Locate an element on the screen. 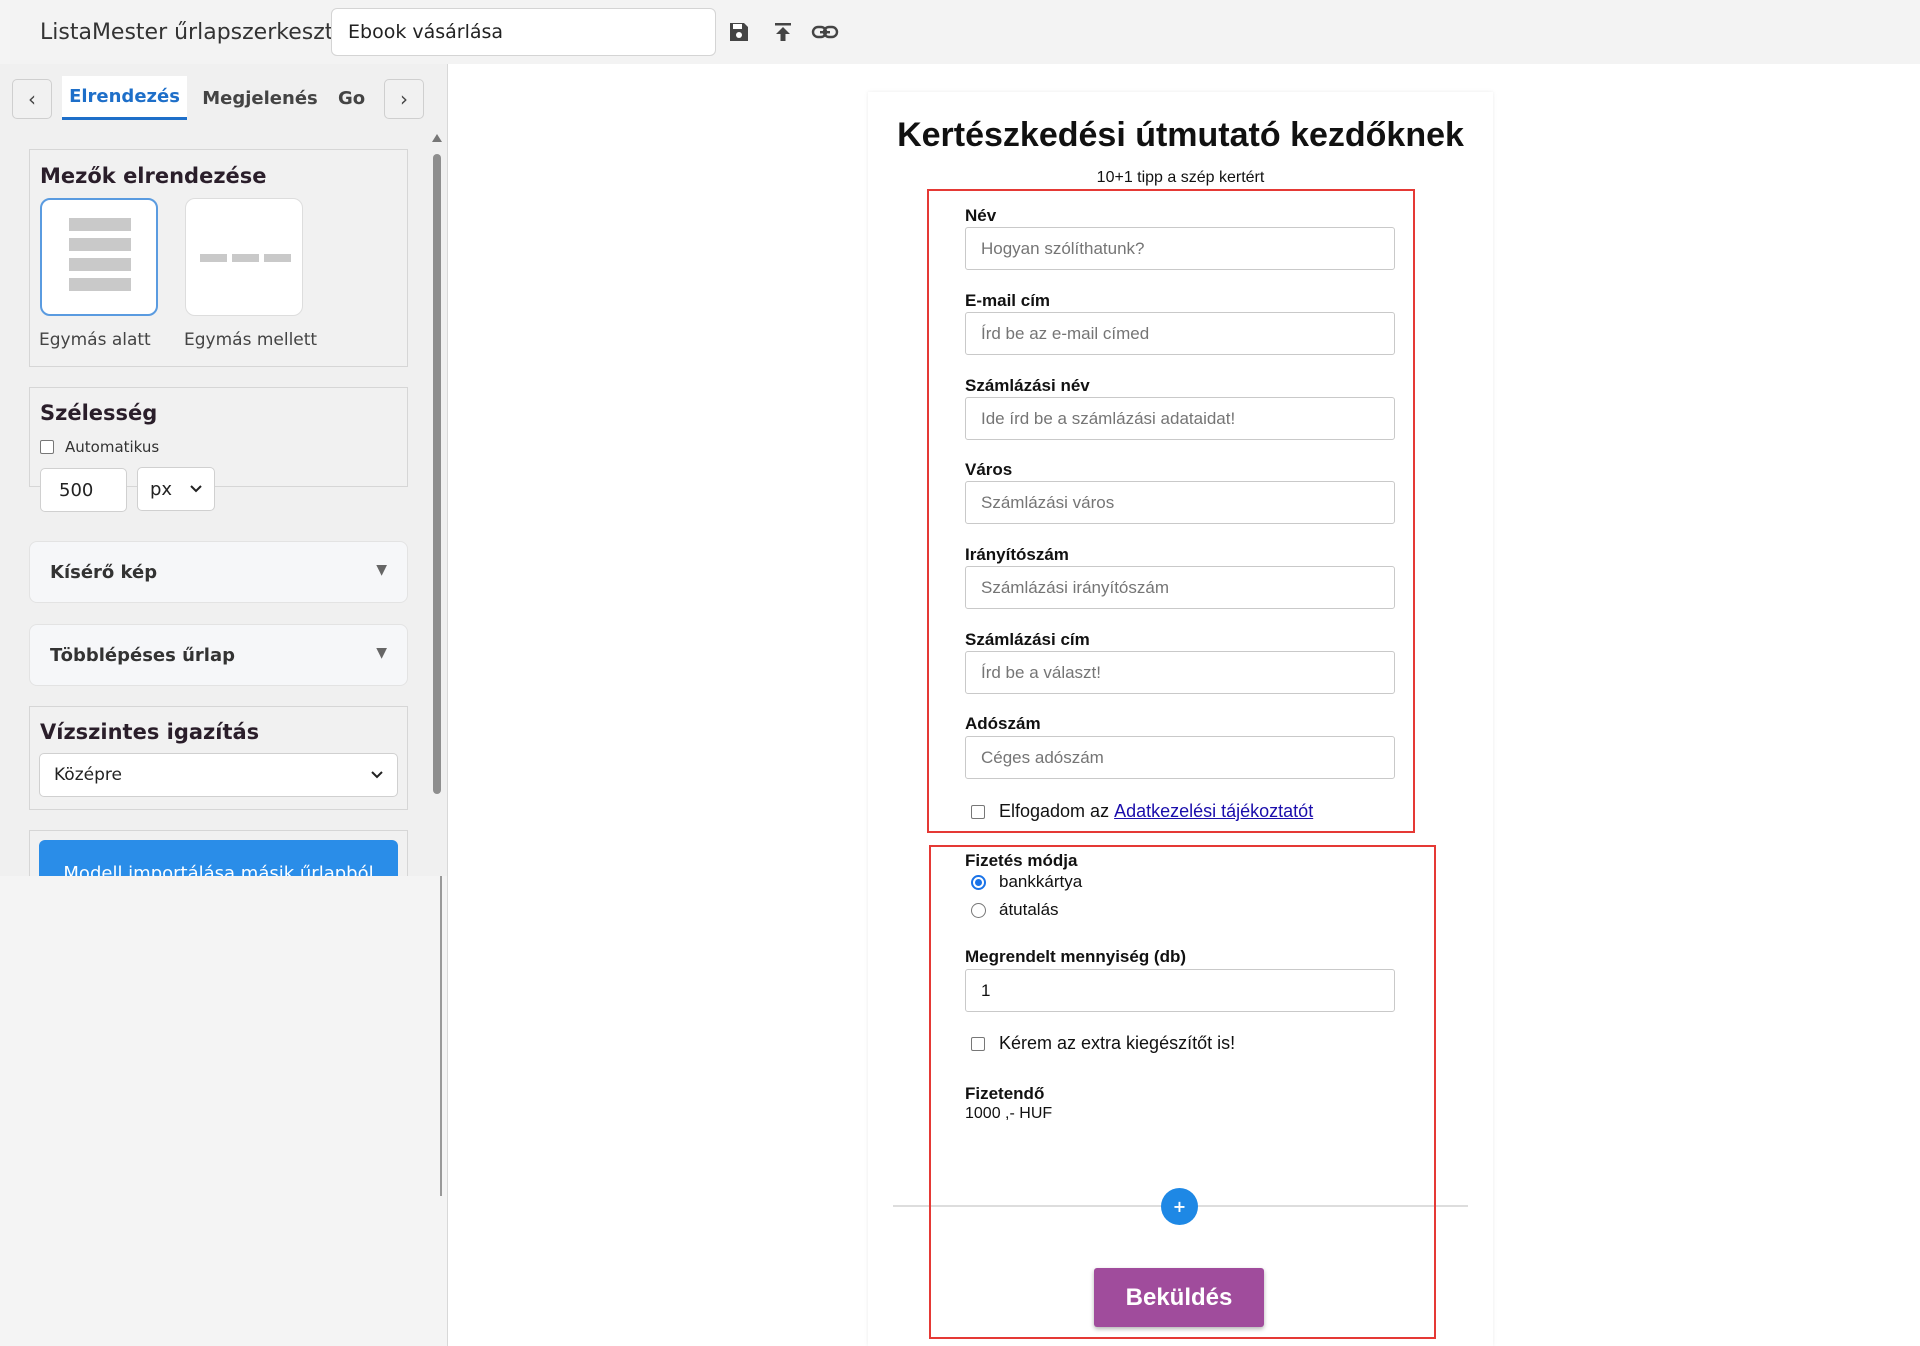  form-name-input: Ebook vásárlása is located at coordinates (523, 32).